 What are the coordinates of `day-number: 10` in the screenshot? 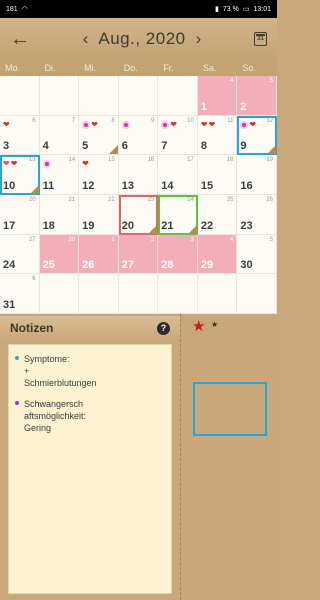 It's located at (9, 186).